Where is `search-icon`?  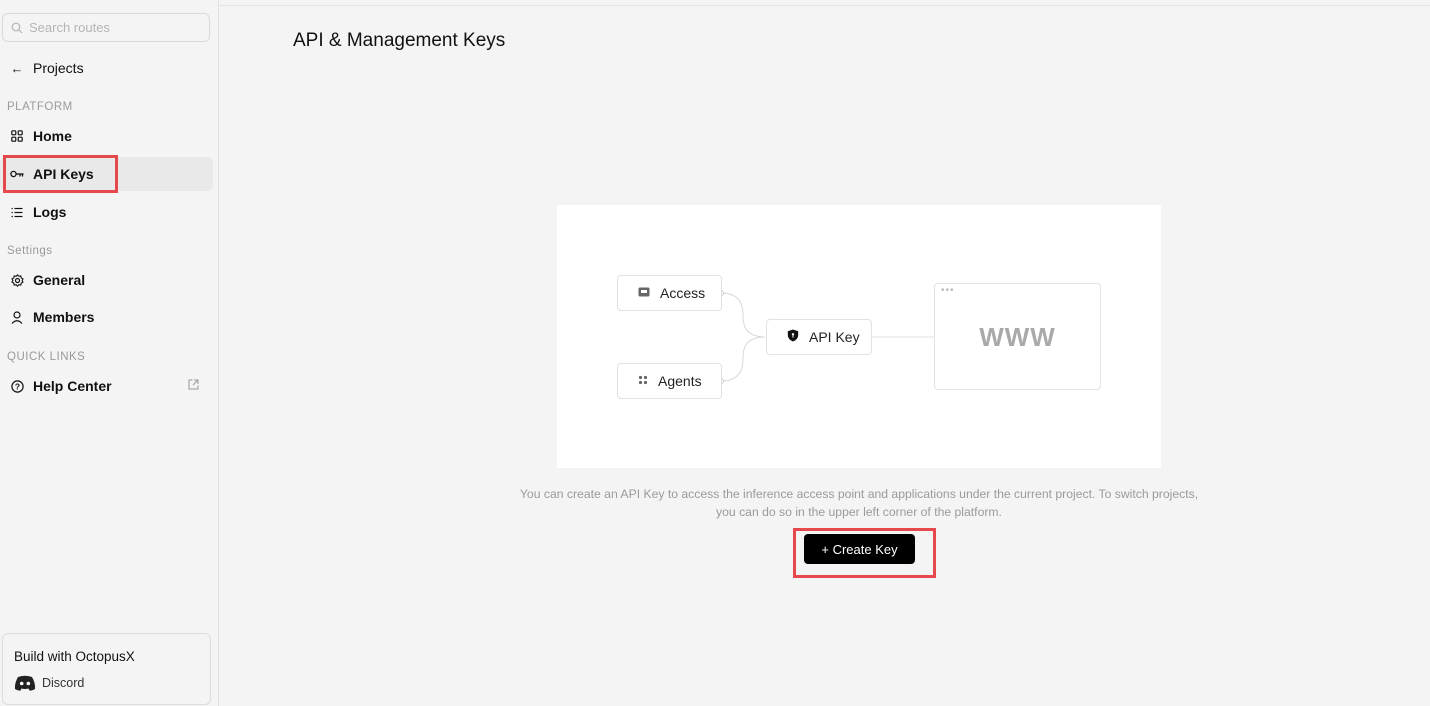
search-icon is located at coordinates (17, 27).